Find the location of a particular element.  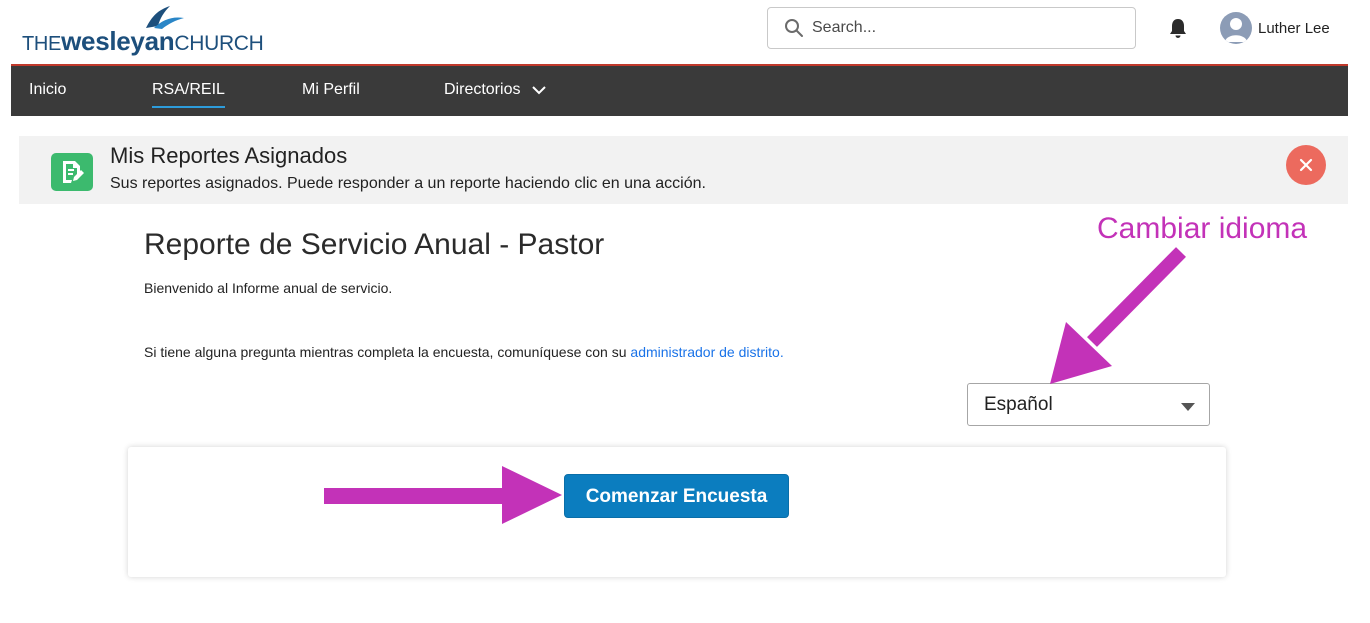

language-select: Español is located at coordinates (1088, 404).